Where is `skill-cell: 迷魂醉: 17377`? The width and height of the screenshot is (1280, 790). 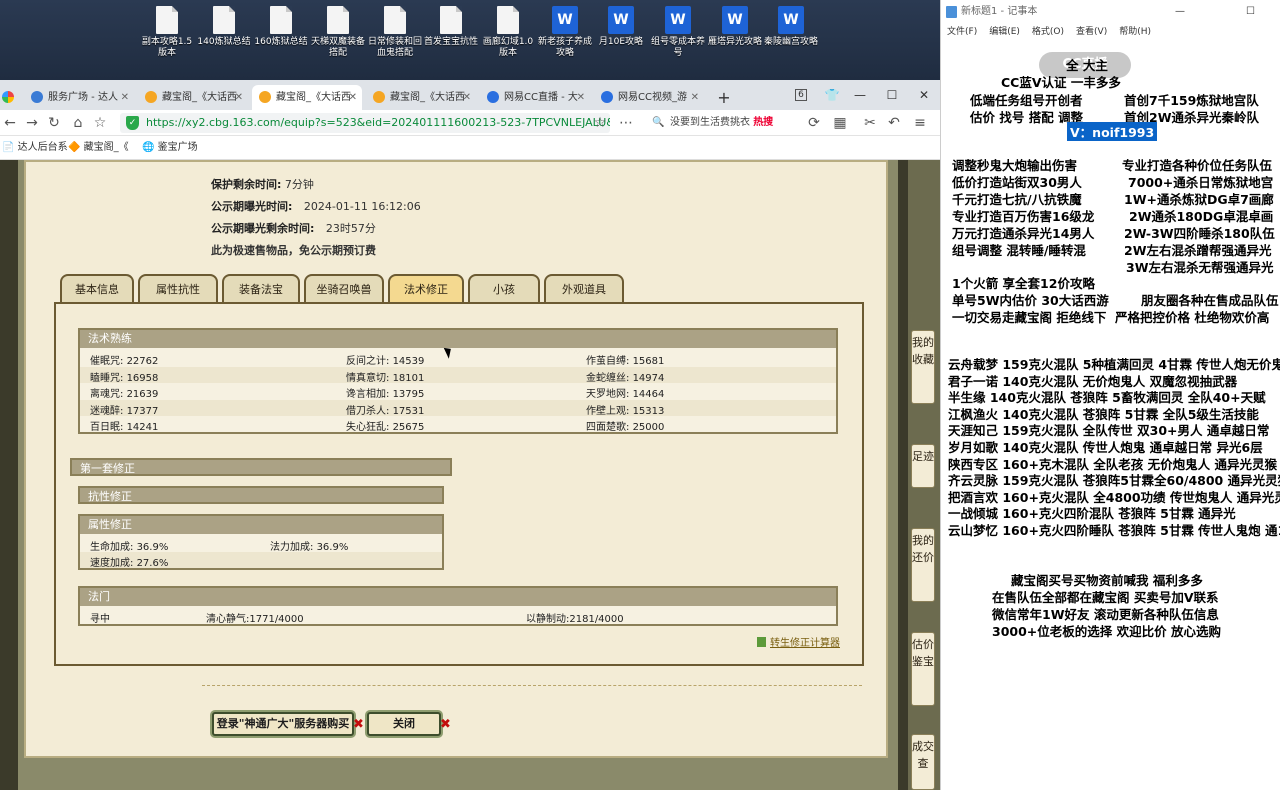
skill-cell: 迷魂醉: 17377 is located at coordinates (124, 411).